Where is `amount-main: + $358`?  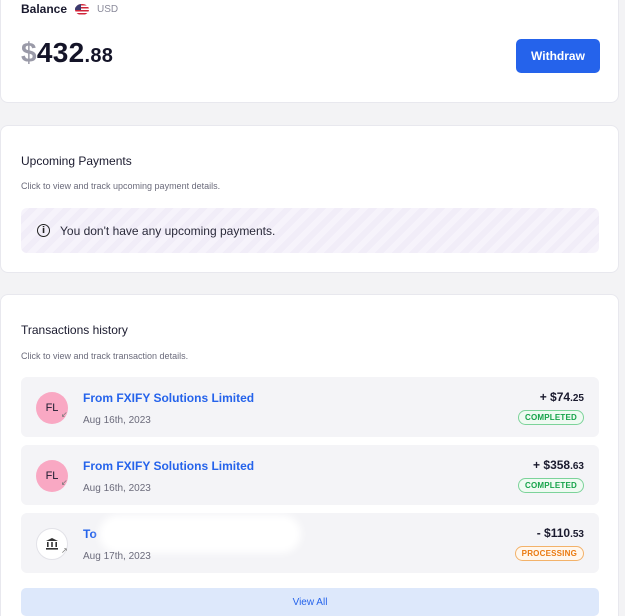 amount-main: + $358 is located at coordinates (552, 465).